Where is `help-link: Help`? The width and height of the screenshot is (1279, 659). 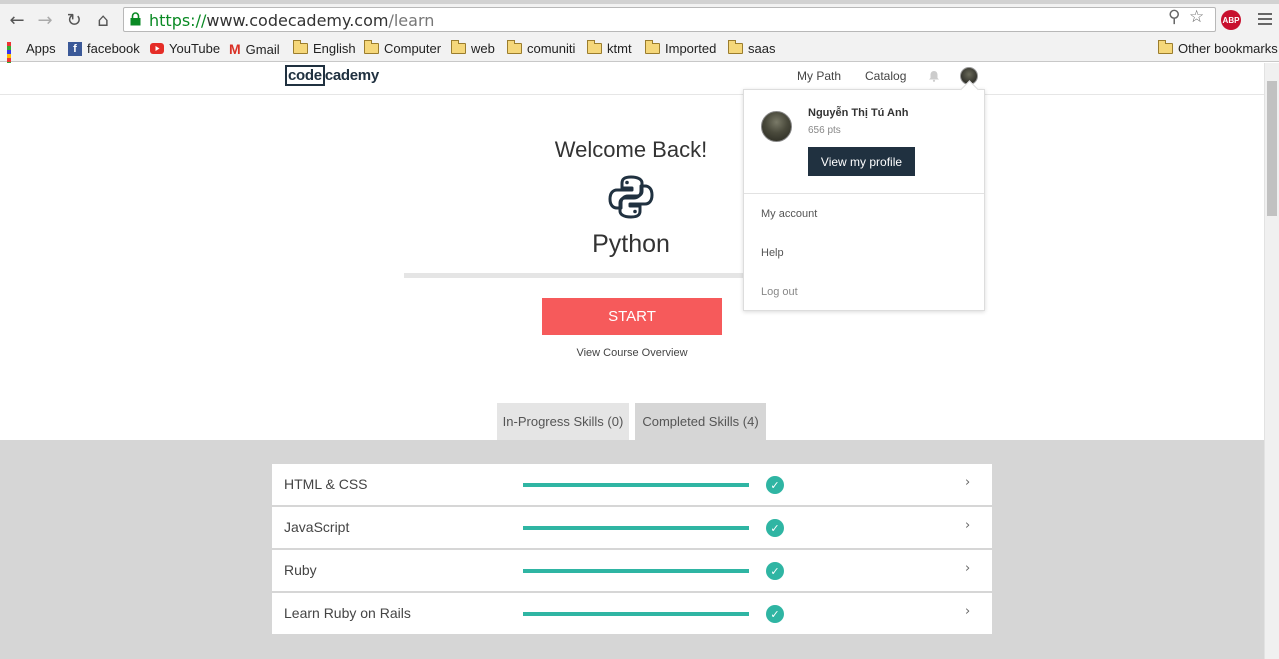 help-link: Help is located at coordinates (772, 253).